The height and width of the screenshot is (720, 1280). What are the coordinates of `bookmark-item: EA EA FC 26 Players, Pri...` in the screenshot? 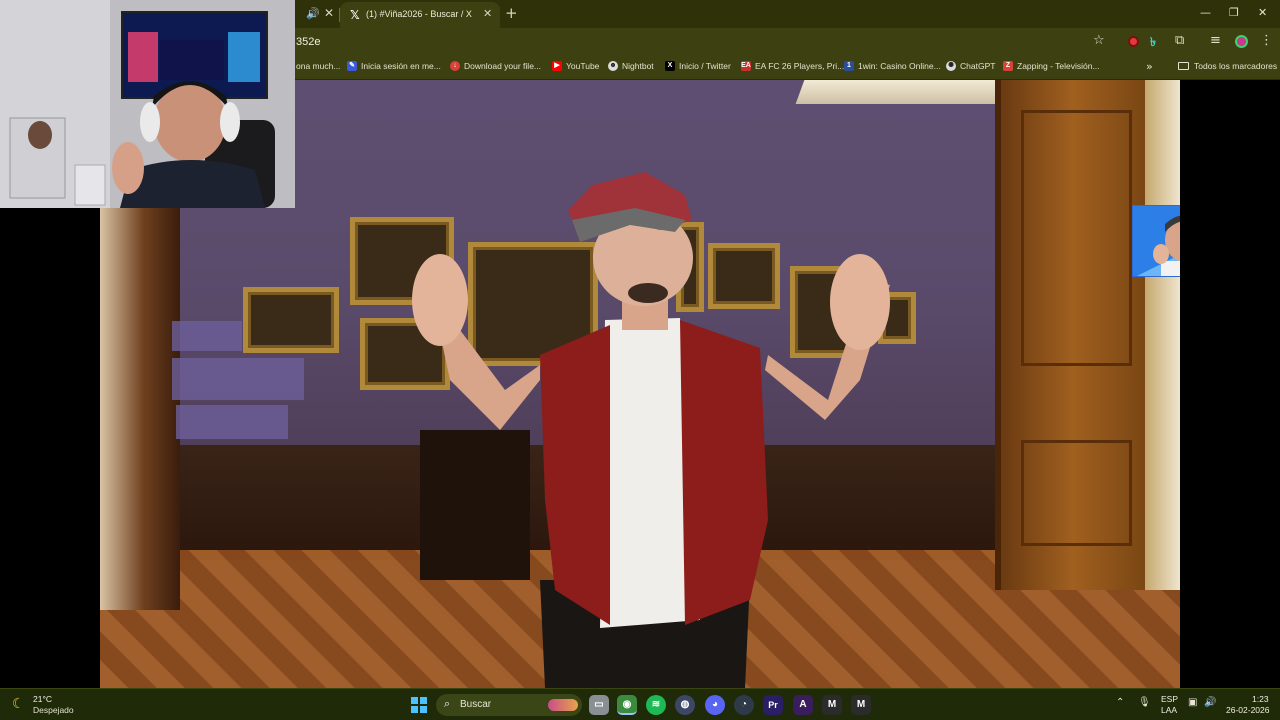 It's located at (792, 66).